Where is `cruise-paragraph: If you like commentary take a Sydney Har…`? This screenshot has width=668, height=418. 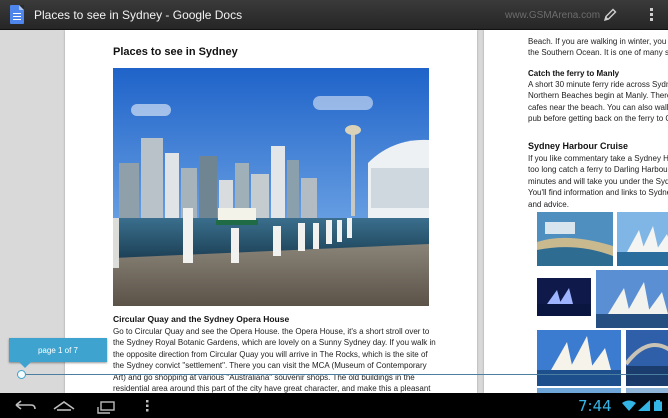 cruise-paragraph: If you like commentary take a Sydney Har… is located at coordinates (598, 181).